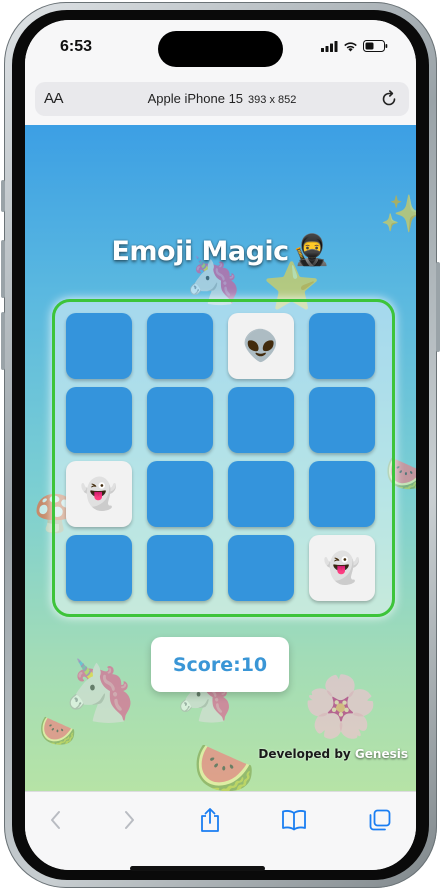 Image resolution: width=441 pixels, height=892 pixels. What do you see at coordinates (304, 754) in the screenshot?
I see `credit-prefix: Developed by` at bounding box center [304, 754].